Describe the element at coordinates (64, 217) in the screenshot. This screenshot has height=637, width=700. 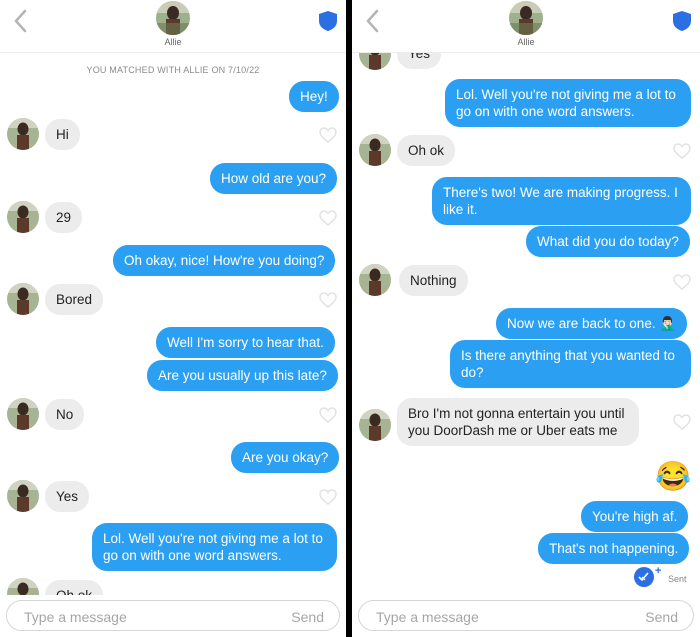
I see `message-incoming: 29` at that location.